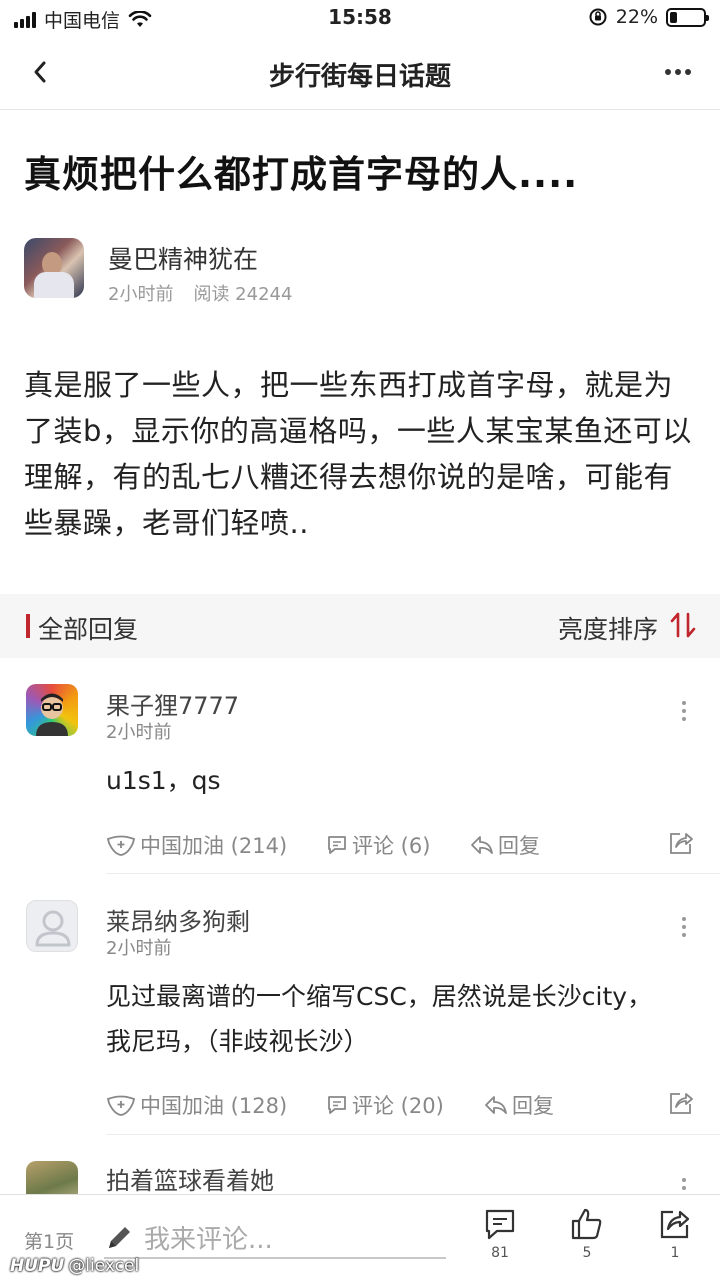 The image size is (720, 1280). I want to click on rotation-lock-icon, so click(598, 17).